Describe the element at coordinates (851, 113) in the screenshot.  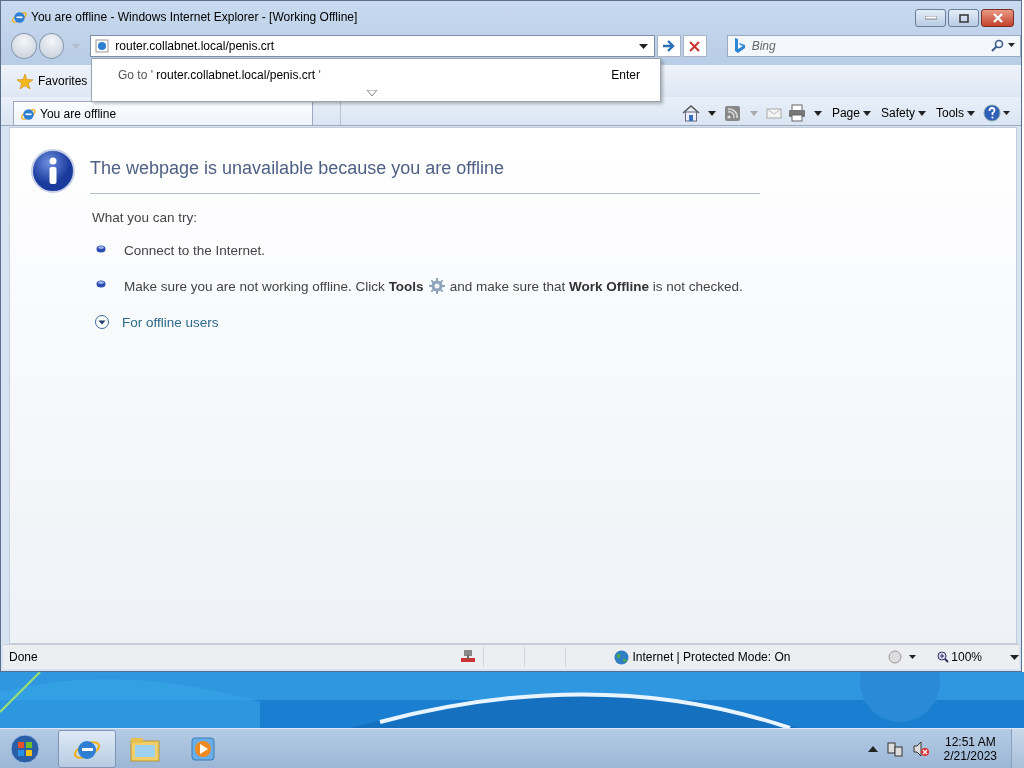
I see `menu-button: Page` at that location.